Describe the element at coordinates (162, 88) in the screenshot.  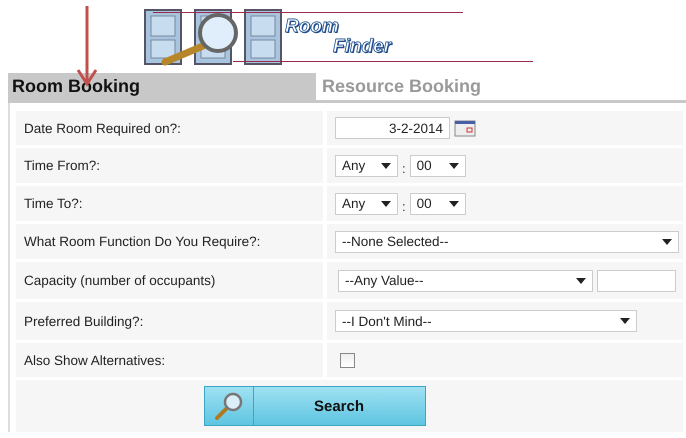
I see `tab: Room Booking` at that location.